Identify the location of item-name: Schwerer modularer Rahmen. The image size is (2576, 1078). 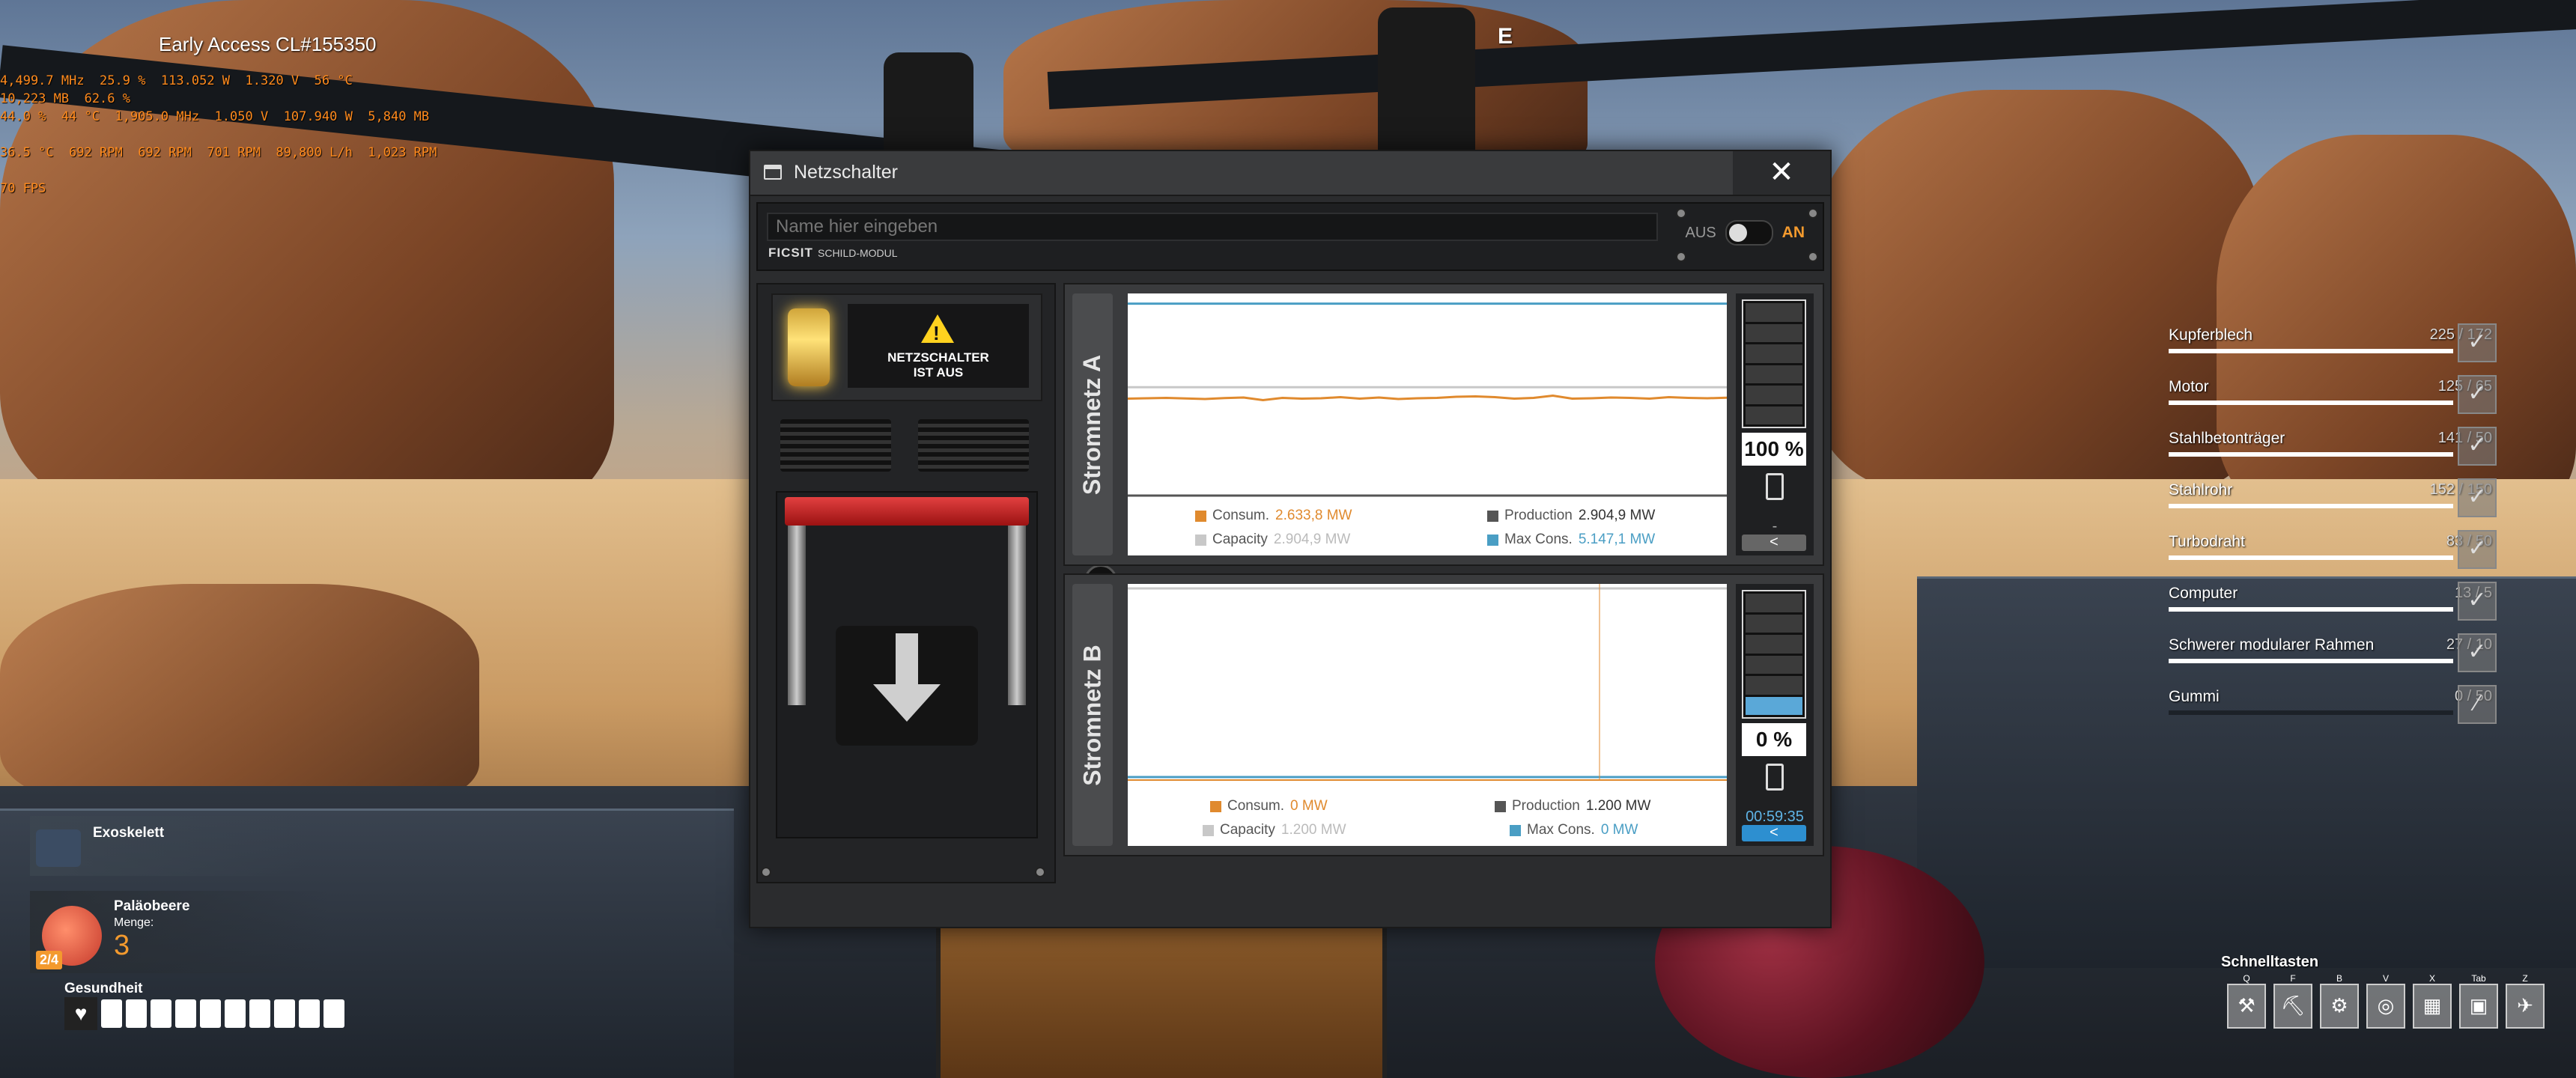
(2272, 645).